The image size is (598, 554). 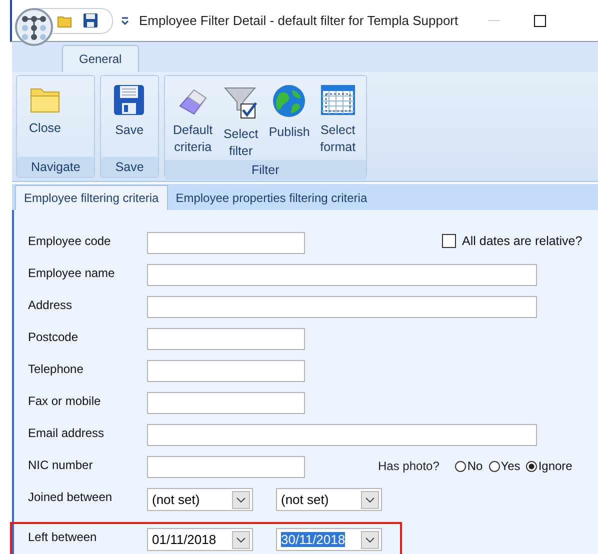 What do you see at coordinates (289, 101) in the screenshot?
I see `globe-icon` at bounding box center [289, 101].